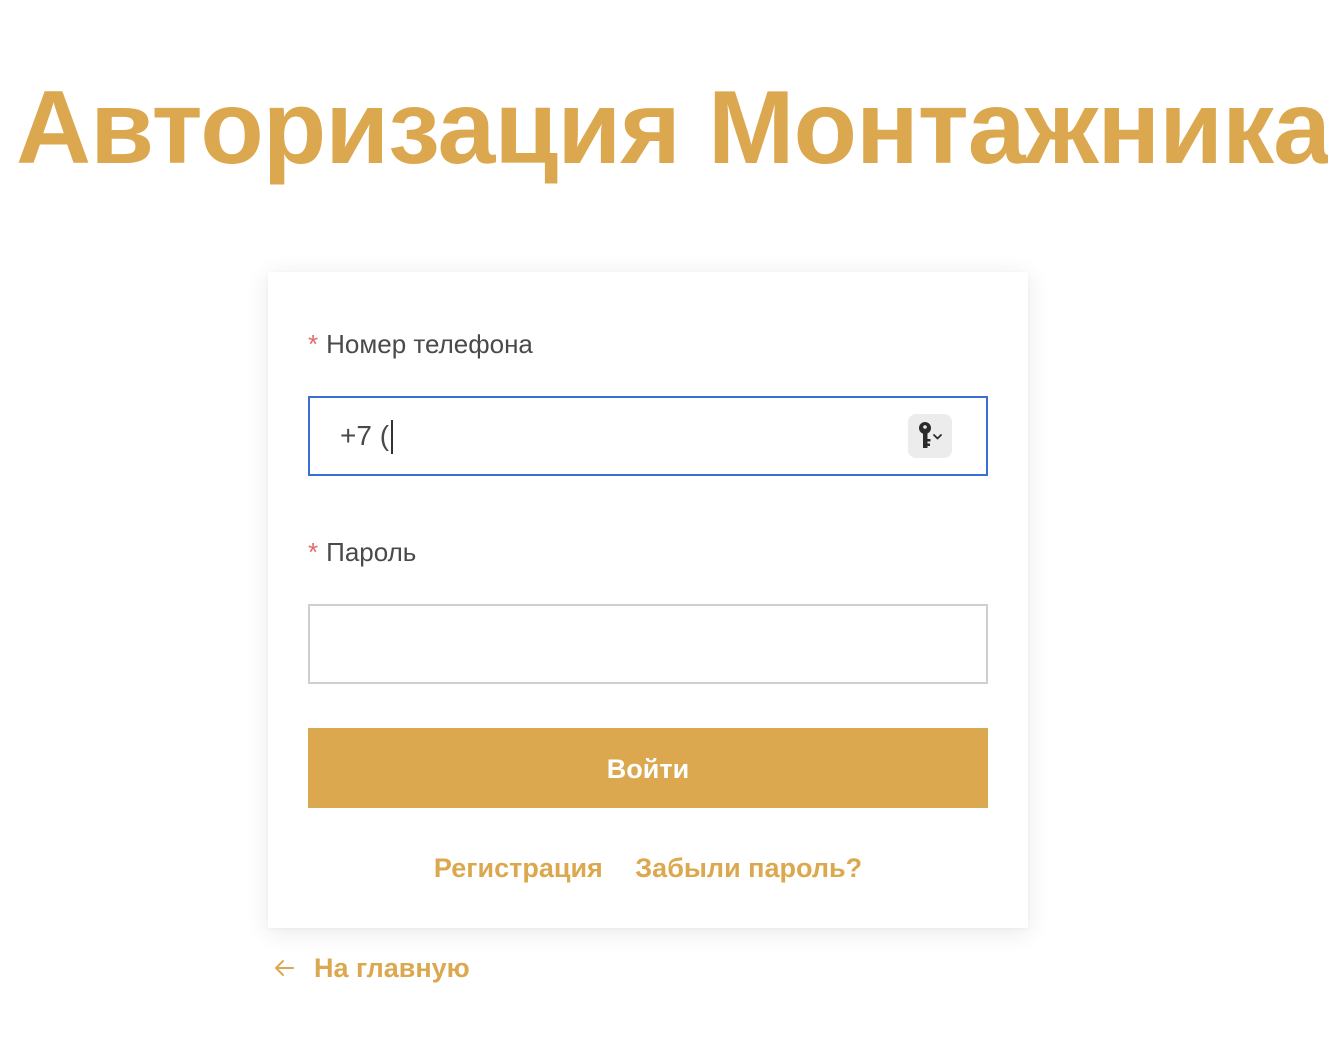 The height and width of the screenshot is (1060, 1328). What do you see at coordinates (429, 344) in the screenshot?
I see `phone-label-text: Номер телефона` at bounding box center [429, 344].